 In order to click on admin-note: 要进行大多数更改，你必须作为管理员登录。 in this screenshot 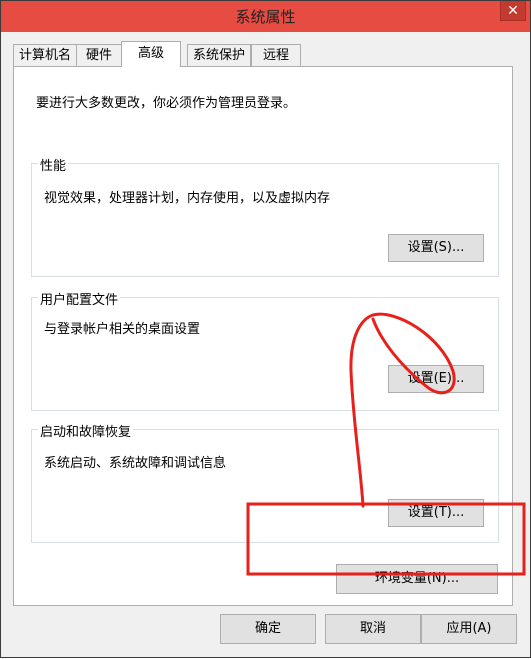, I will do `click(166, 103)`.